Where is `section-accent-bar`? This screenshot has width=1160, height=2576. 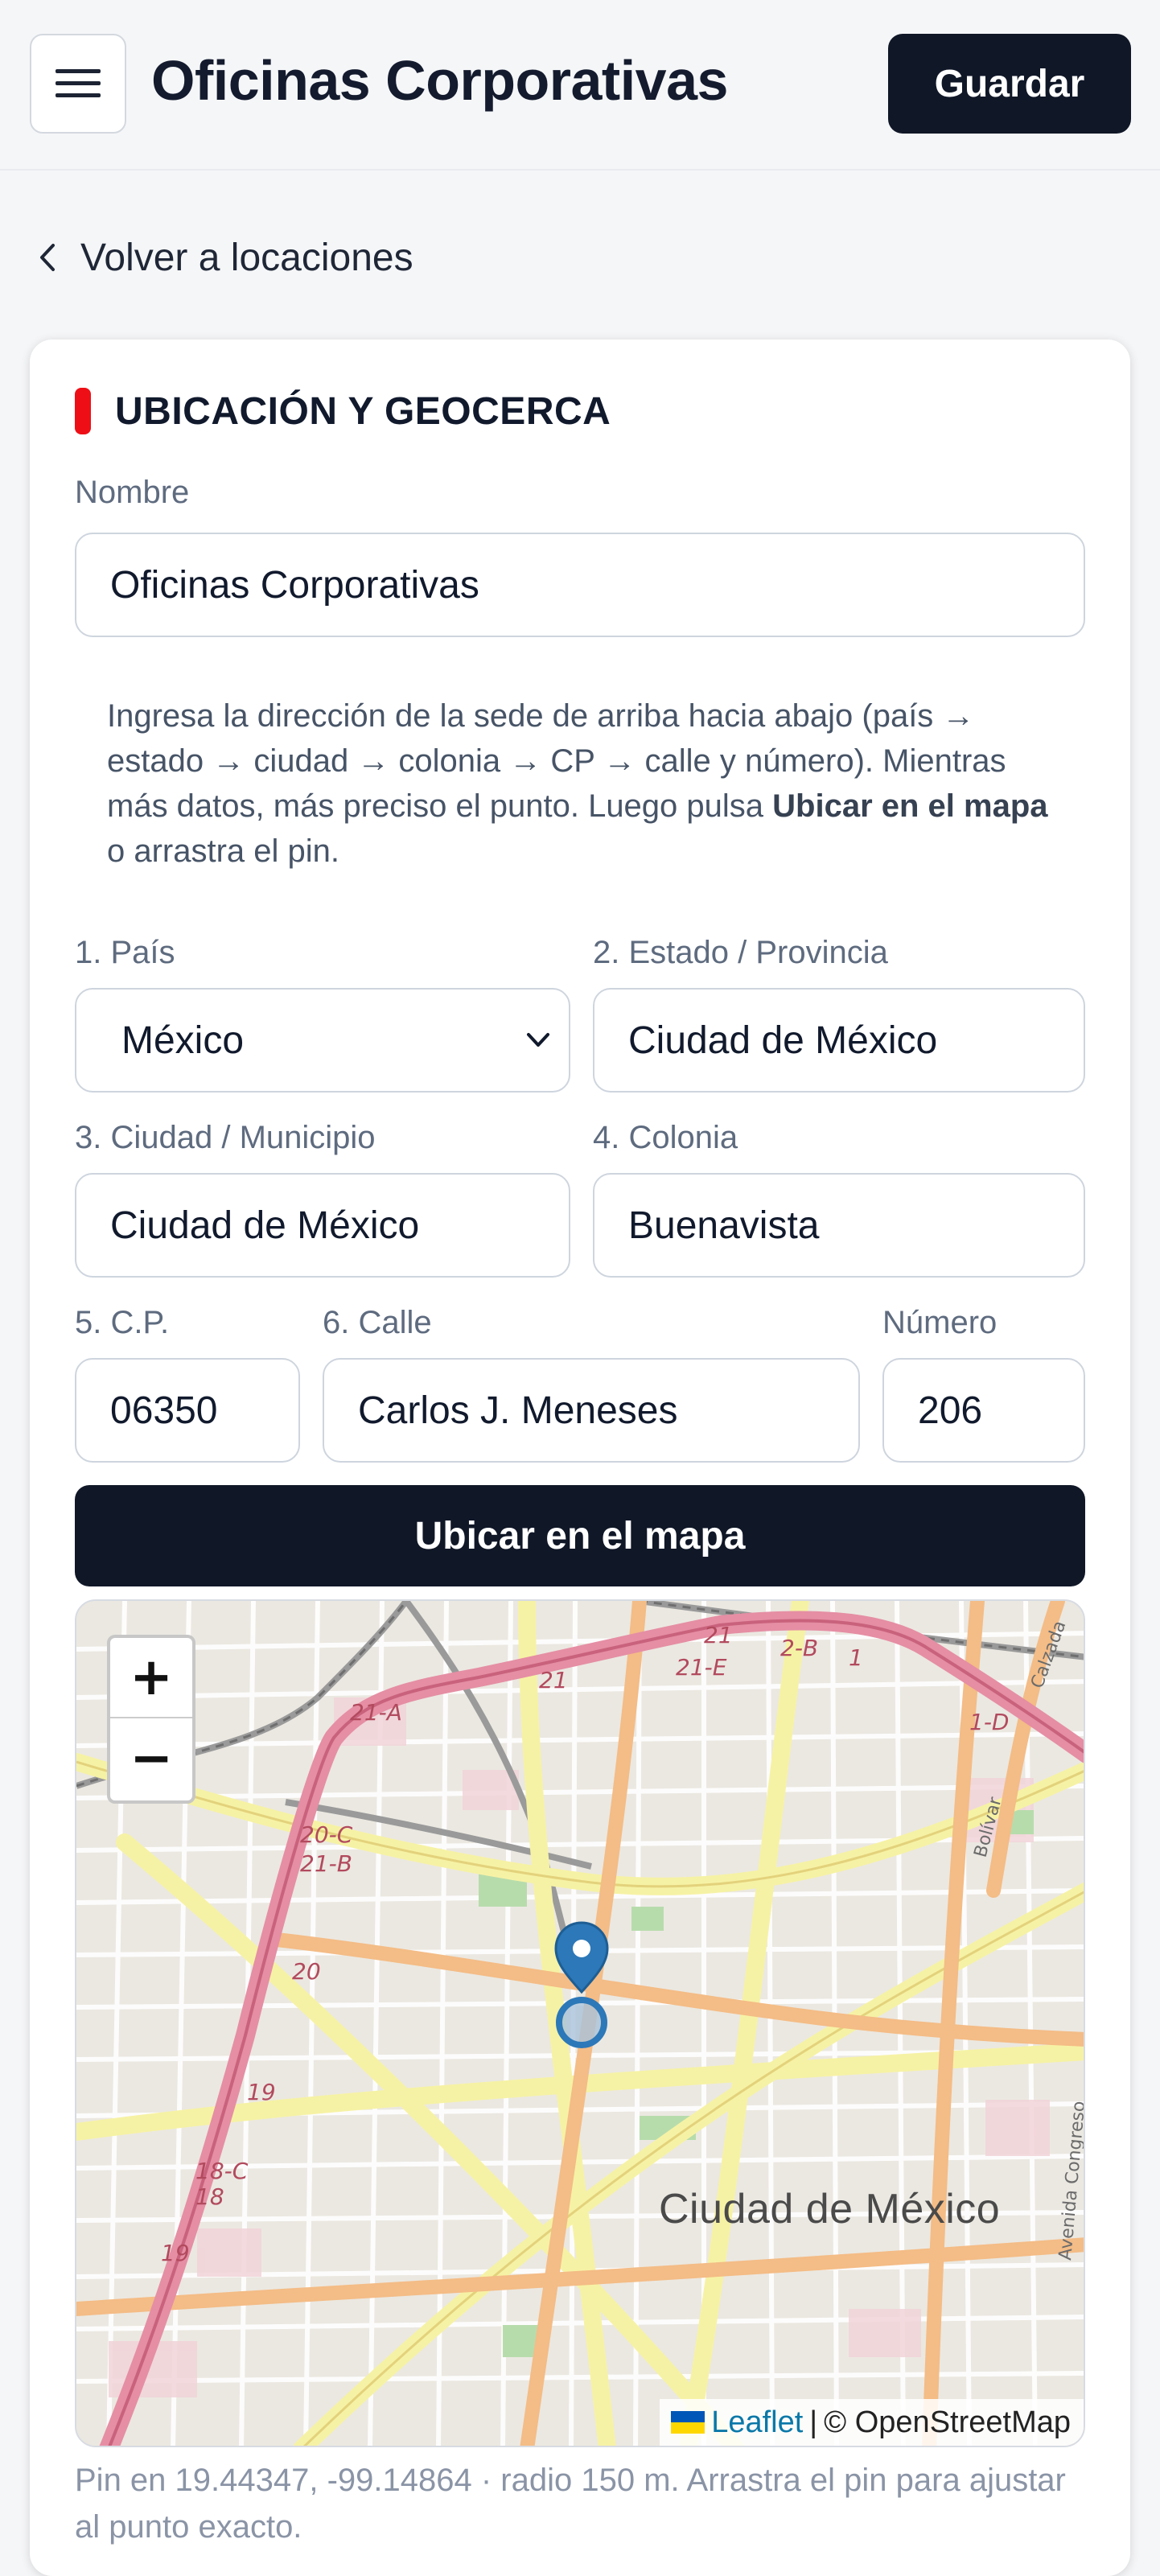 section-accent-bar is located at coordinates (83, 411).